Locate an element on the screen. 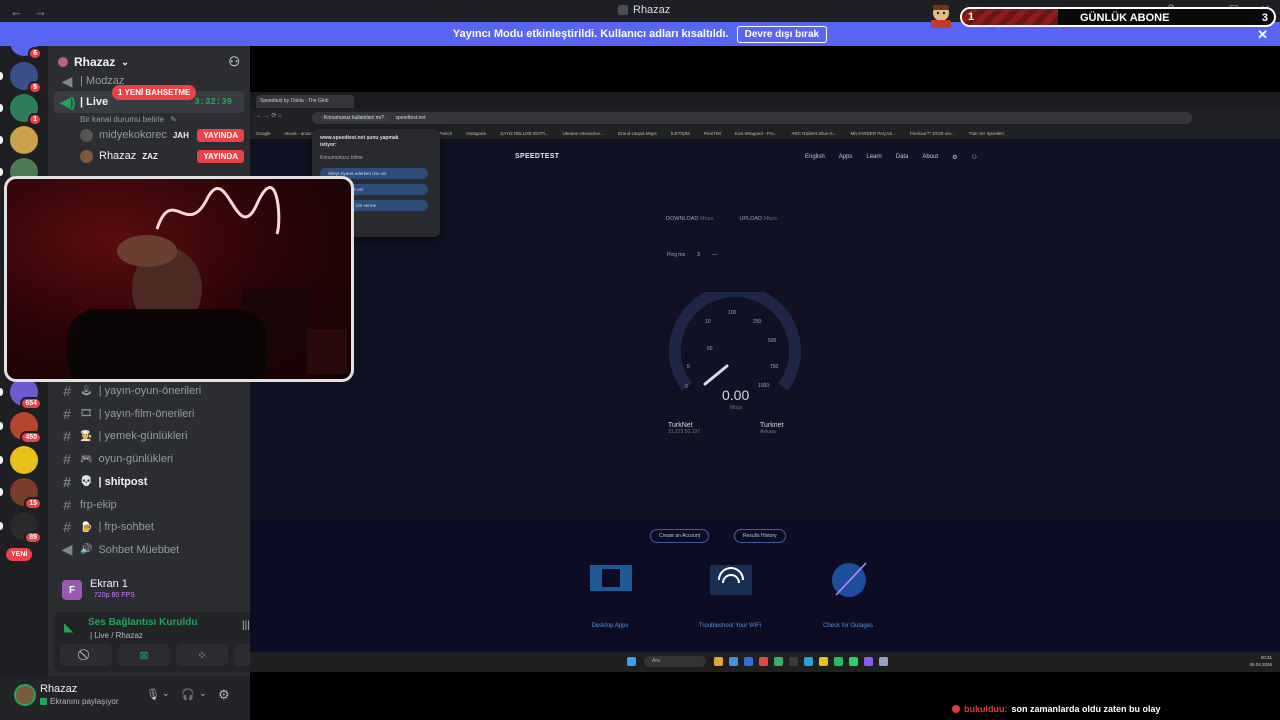 This screenshot has height=720, width=1280. create-account-button: Create an Account is located at coordinates (680, 536).